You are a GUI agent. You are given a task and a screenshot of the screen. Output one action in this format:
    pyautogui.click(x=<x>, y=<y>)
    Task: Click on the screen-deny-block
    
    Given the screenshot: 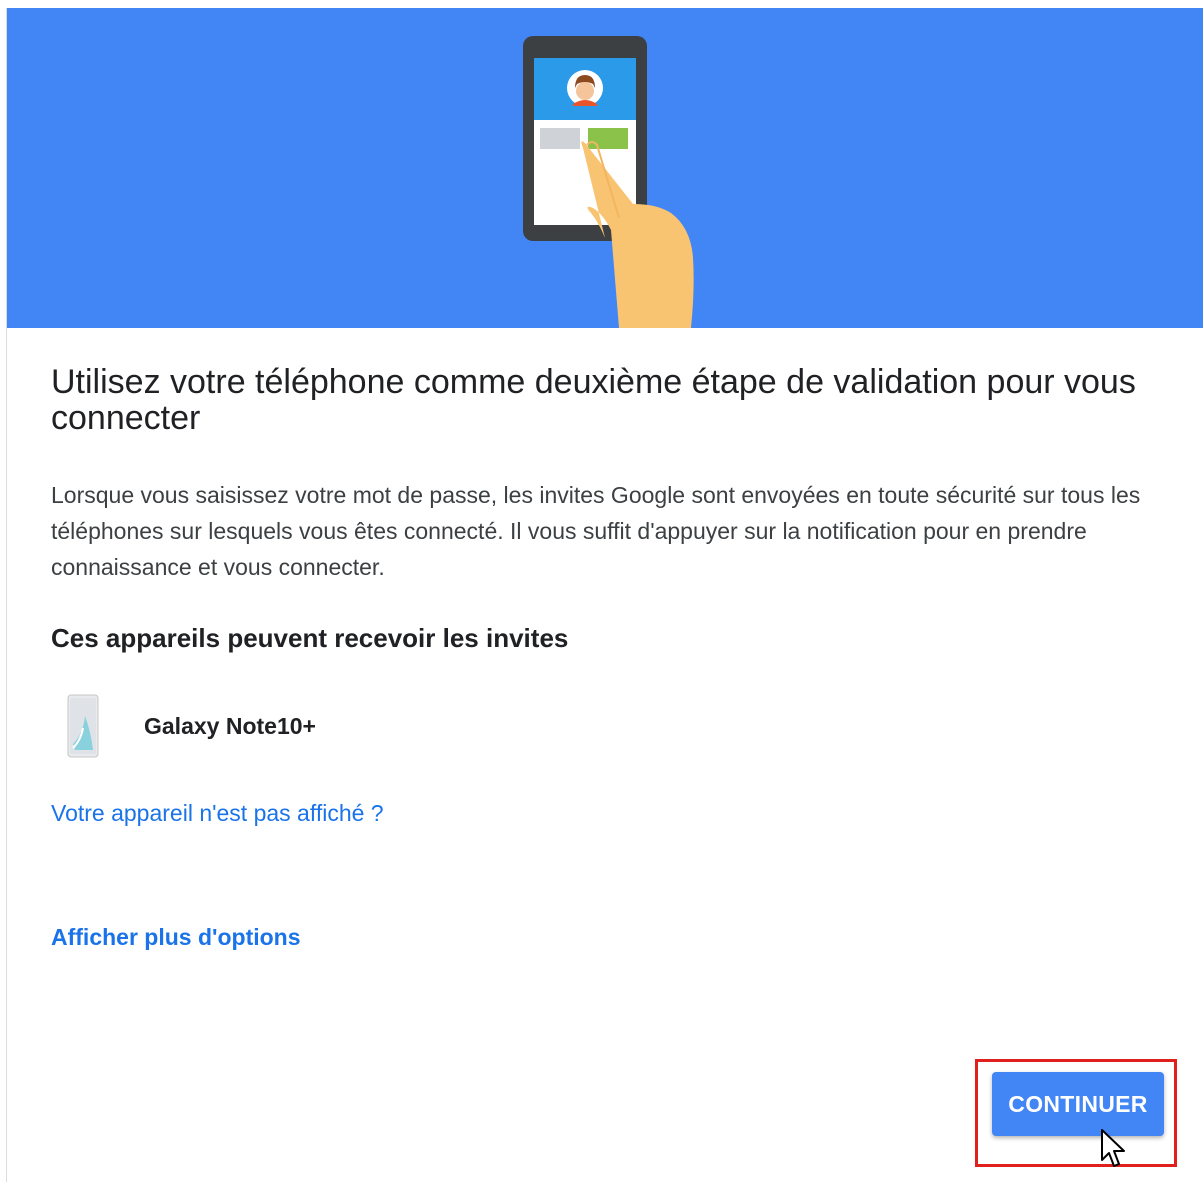 What is the action you would take?
    pyautogui.click(x=560, y=138)
    